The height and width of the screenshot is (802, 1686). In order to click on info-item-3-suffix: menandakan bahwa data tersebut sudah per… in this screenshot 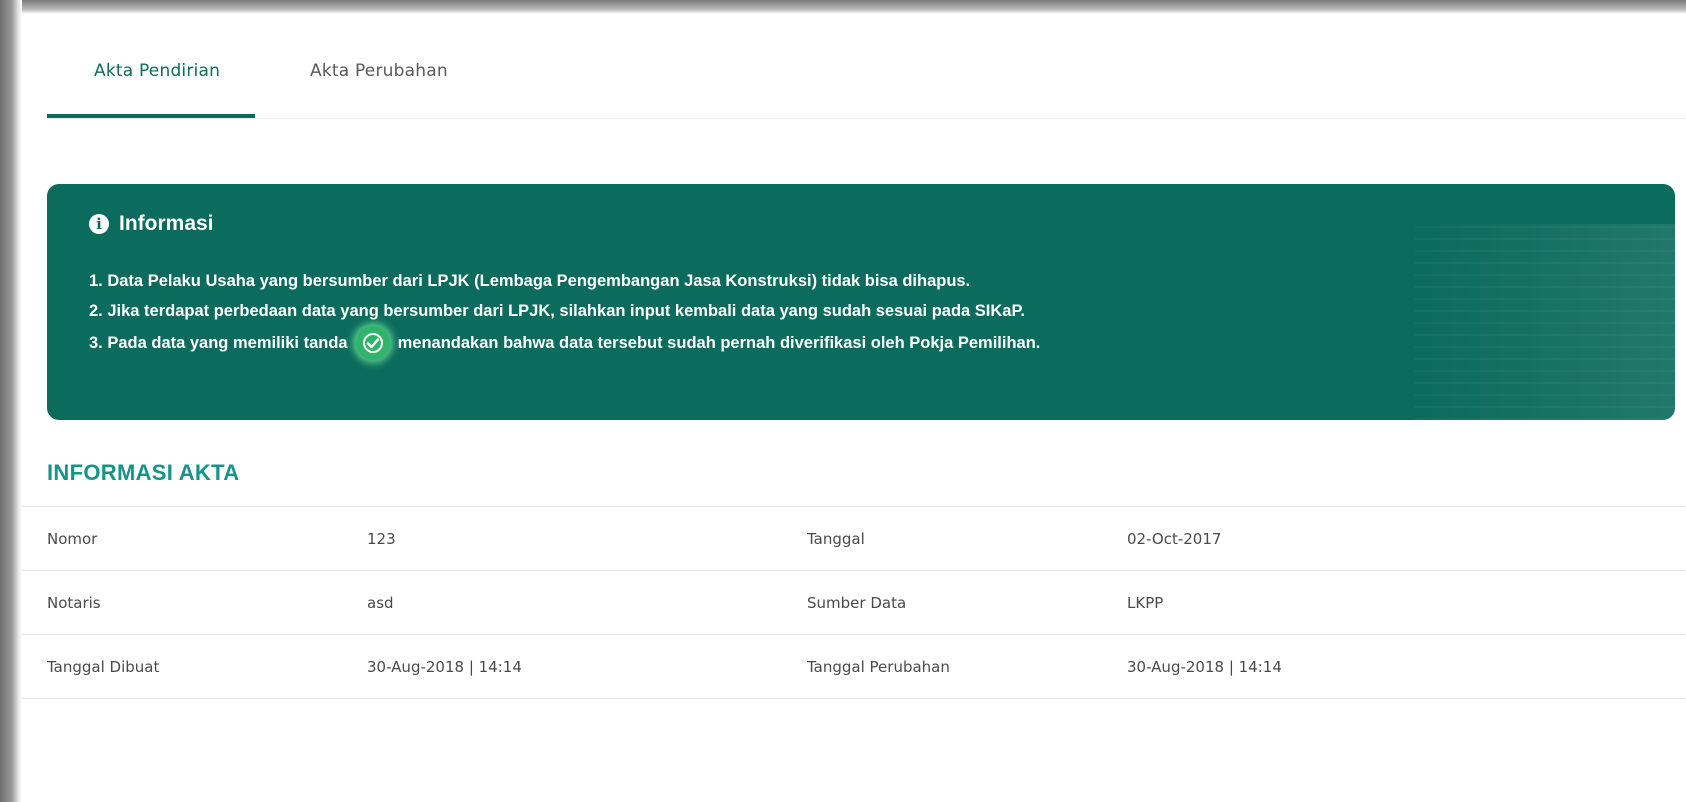, I will do `click(719, 343)`.